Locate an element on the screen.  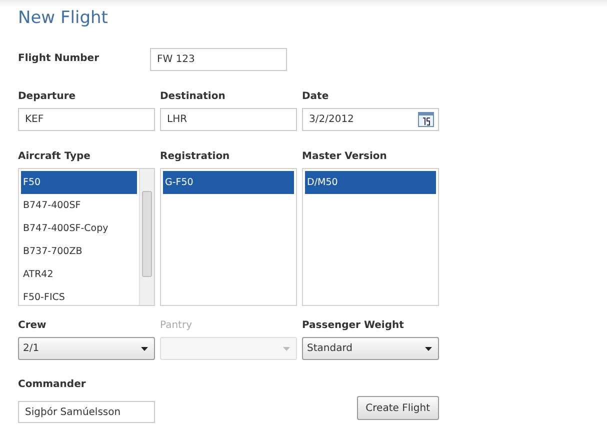
input-field: FW 123 is located at coordinates (218, 59).